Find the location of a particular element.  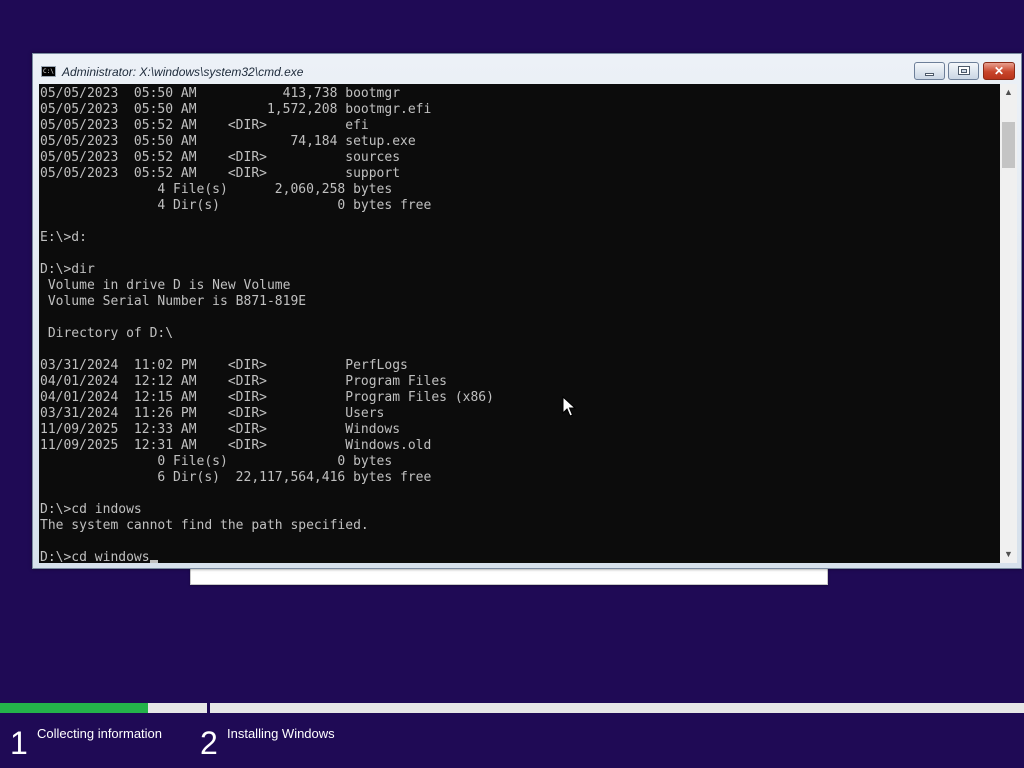

text-cursor is located at coordinates (153, 561).